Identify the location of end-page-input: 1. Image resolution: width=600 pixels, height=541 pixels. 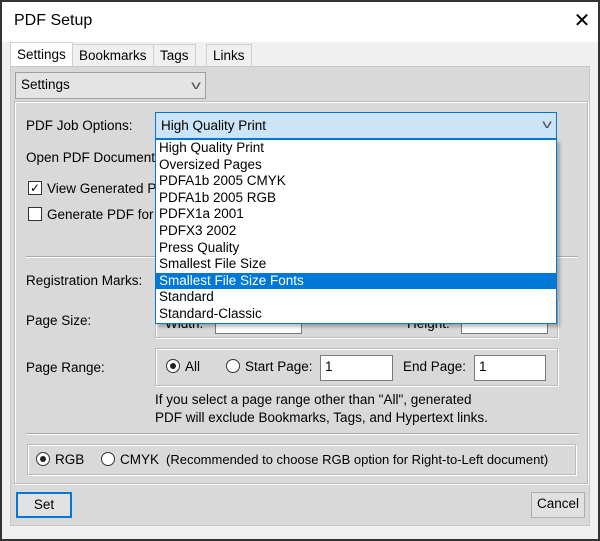
(510, 368).